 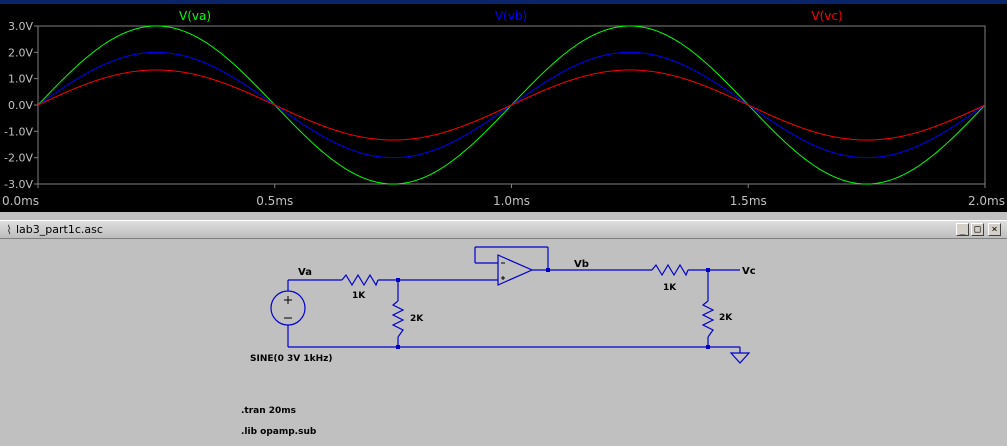 What do you see at coordinates (503, 229) in the screenshot?
I see `schematic-titlebar: ⌇ lab3_part1c.asc _ □ ×` at bounding box center [503, 229].